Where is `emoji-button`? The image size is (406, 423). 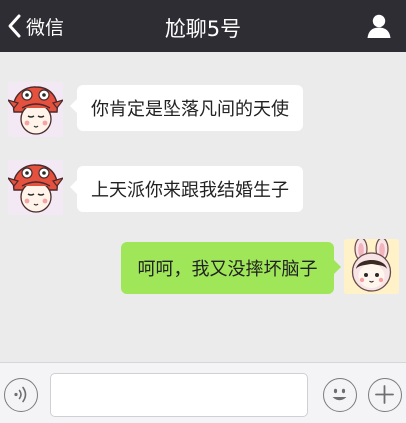
emoji-button is located at coordinates (340, 395).